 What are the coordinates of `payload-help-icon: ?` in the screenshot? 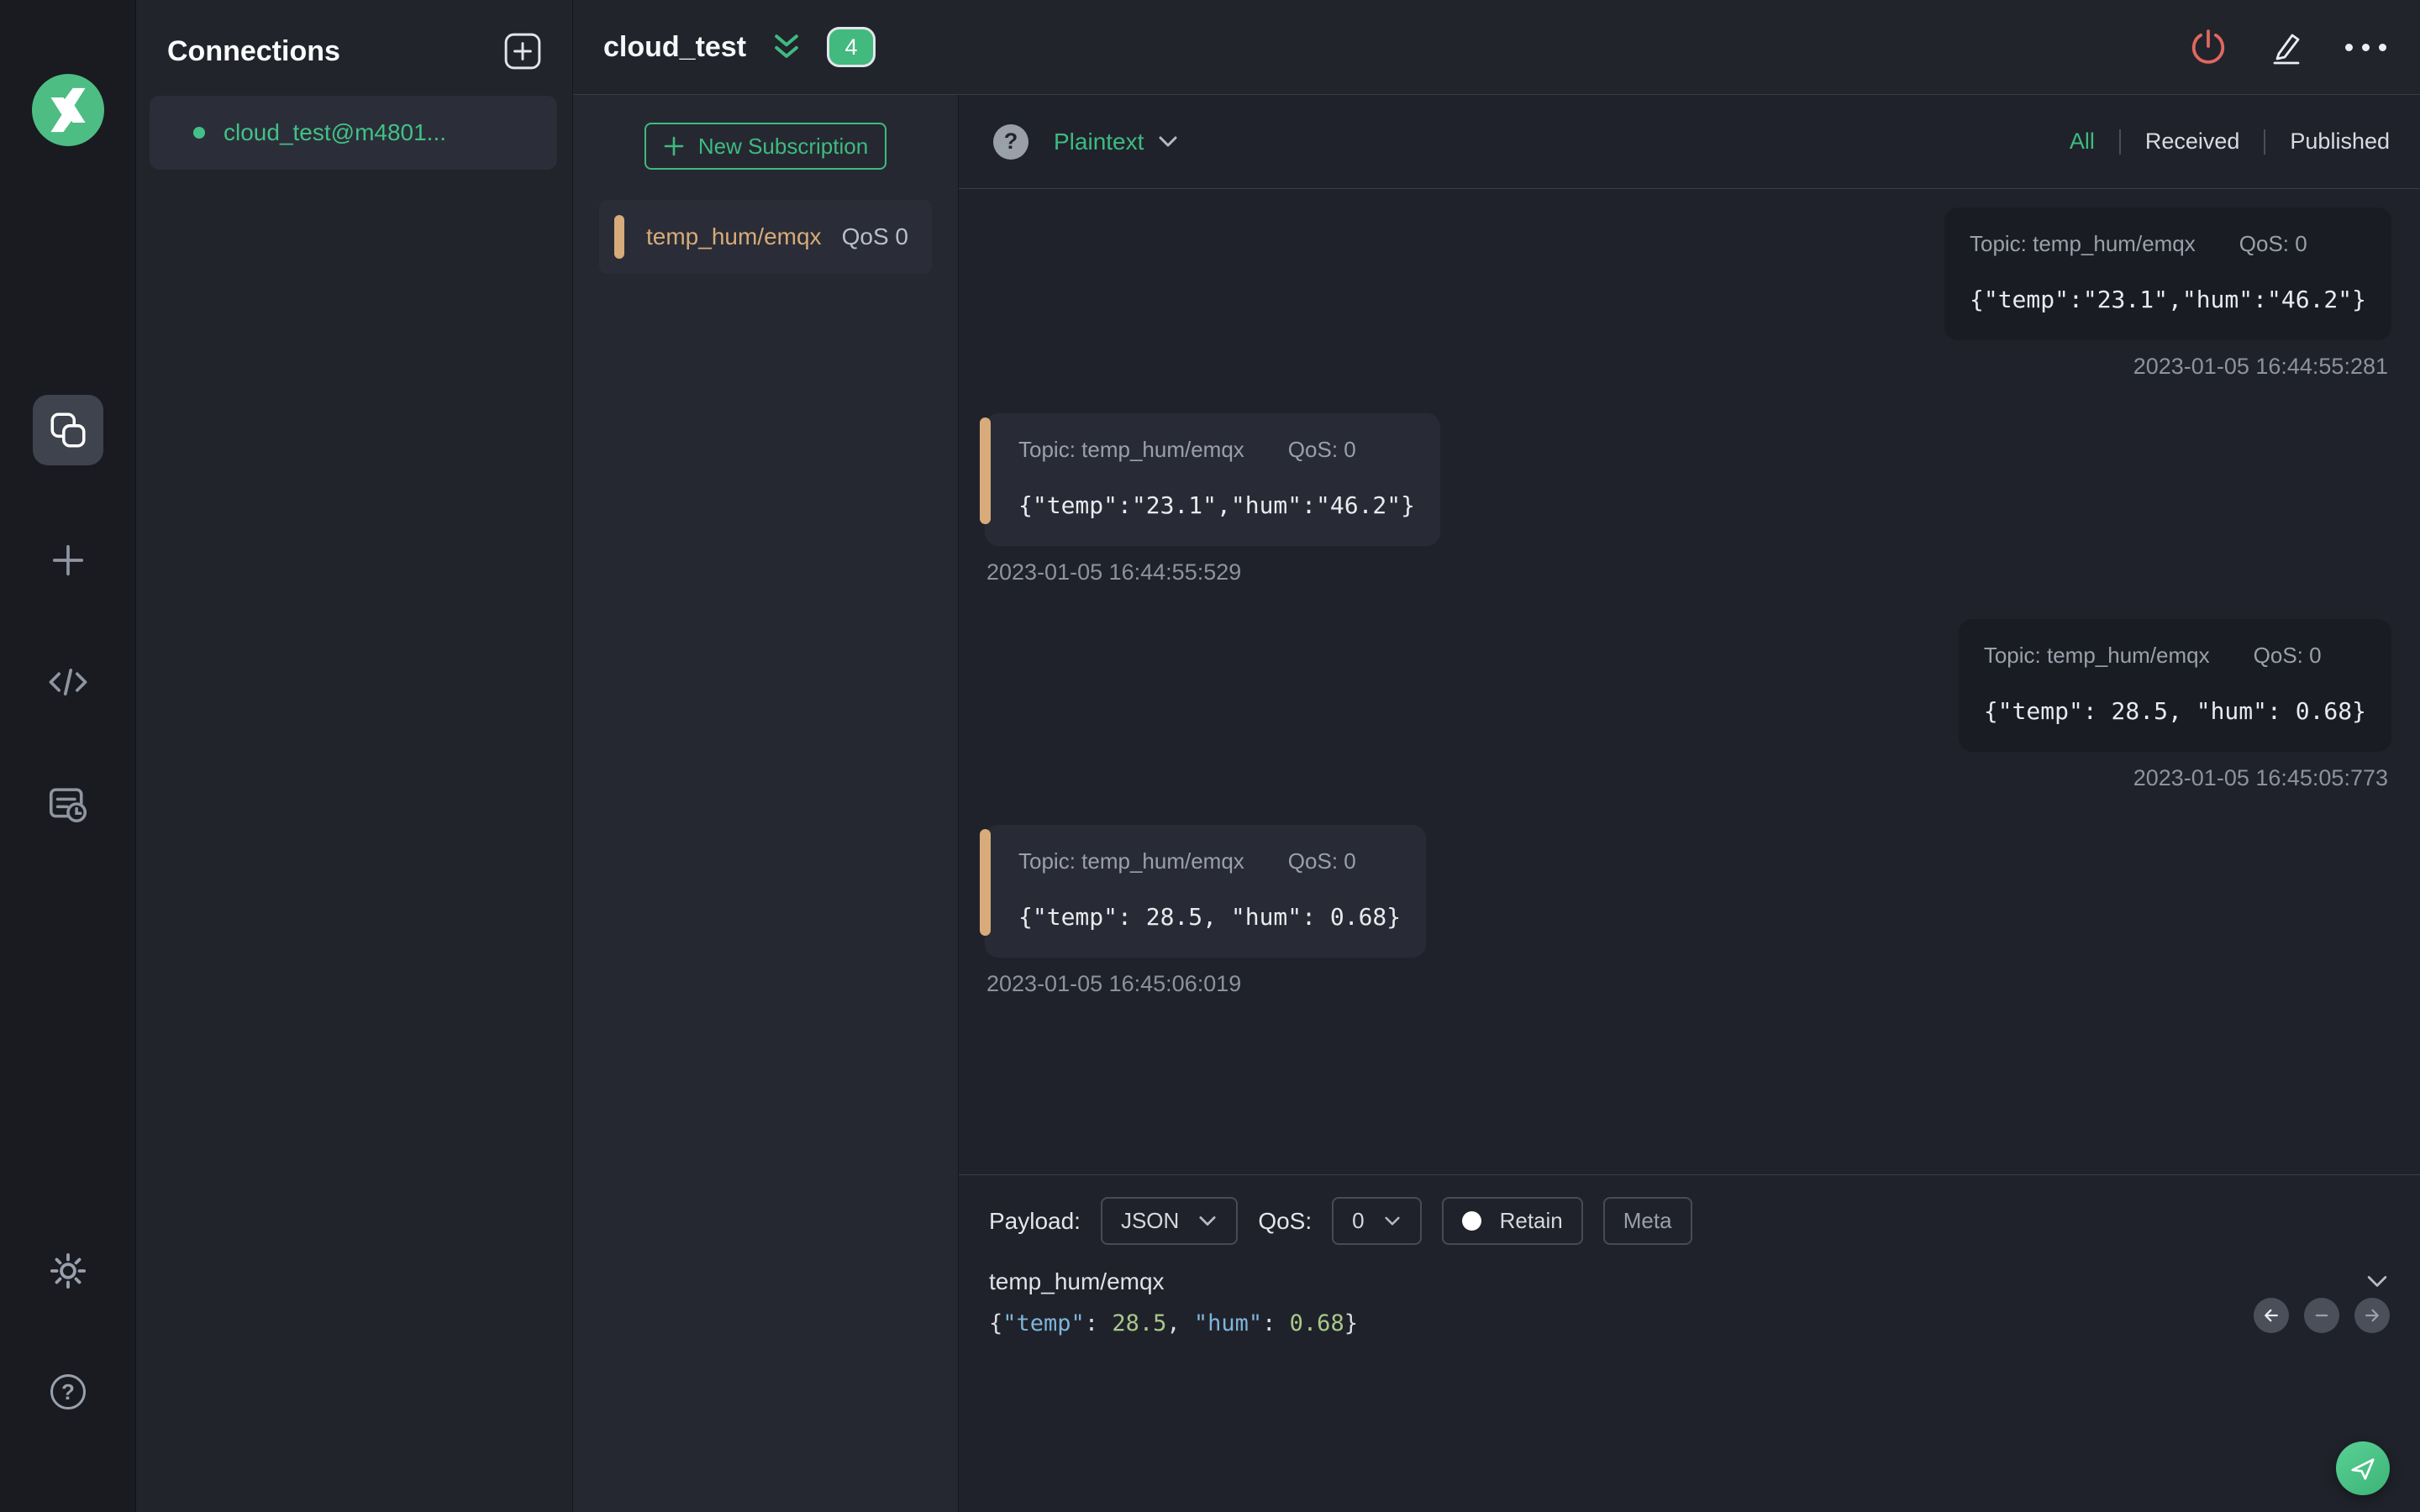 It's located at (1011, 141).